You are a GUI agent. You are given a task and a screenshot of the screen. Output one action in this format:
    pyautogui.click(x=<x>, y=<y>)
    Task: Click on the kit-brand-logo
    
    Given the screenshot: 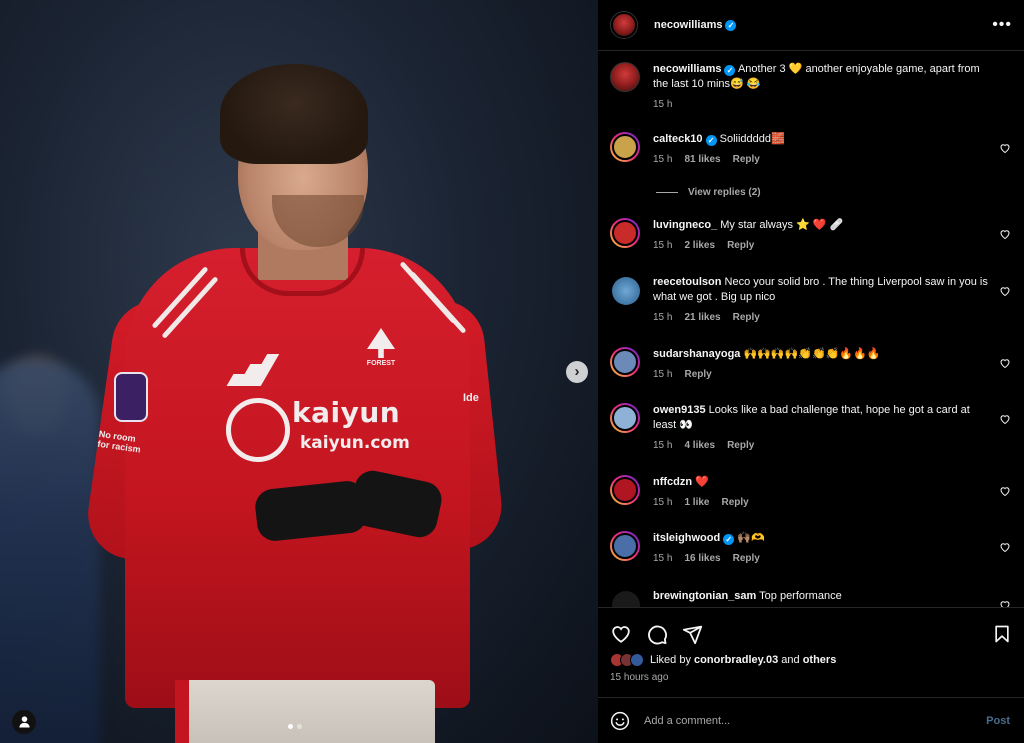 What is the action you would take?
    pyautogui.click(x=251, y=367)
    